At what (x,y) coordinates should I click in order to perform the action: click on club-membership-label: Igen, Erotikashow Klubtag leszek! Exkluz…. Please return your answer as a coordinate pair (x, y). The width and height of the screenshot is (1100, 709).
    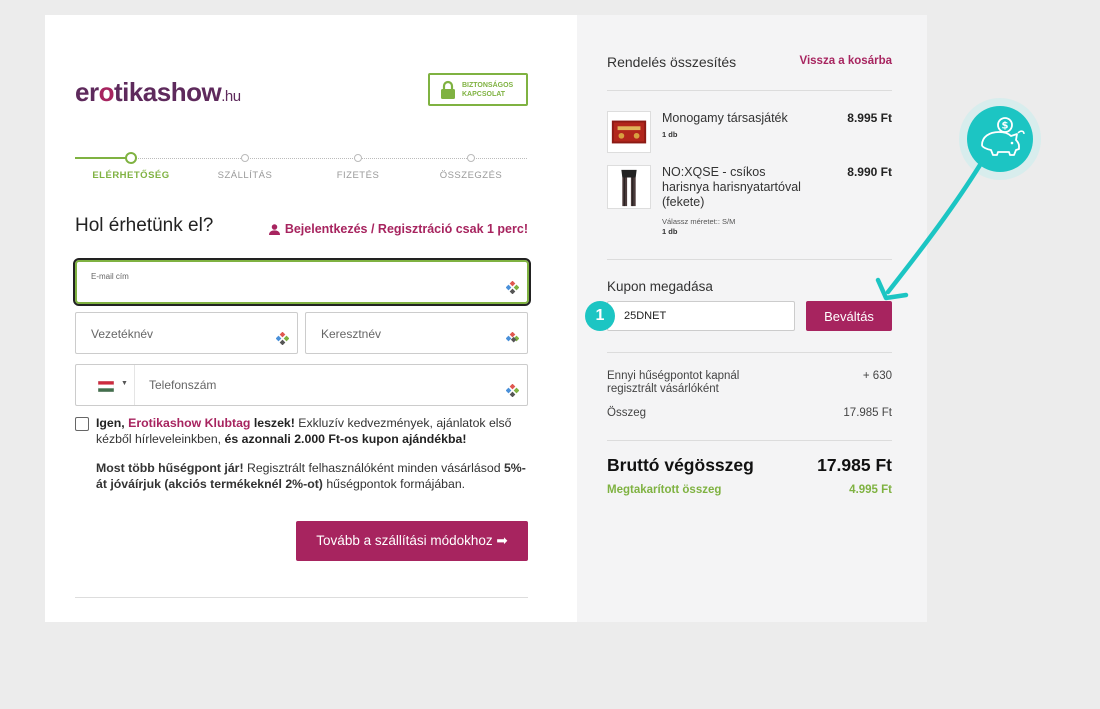
    Looking at the image, I should click on (313, 431).